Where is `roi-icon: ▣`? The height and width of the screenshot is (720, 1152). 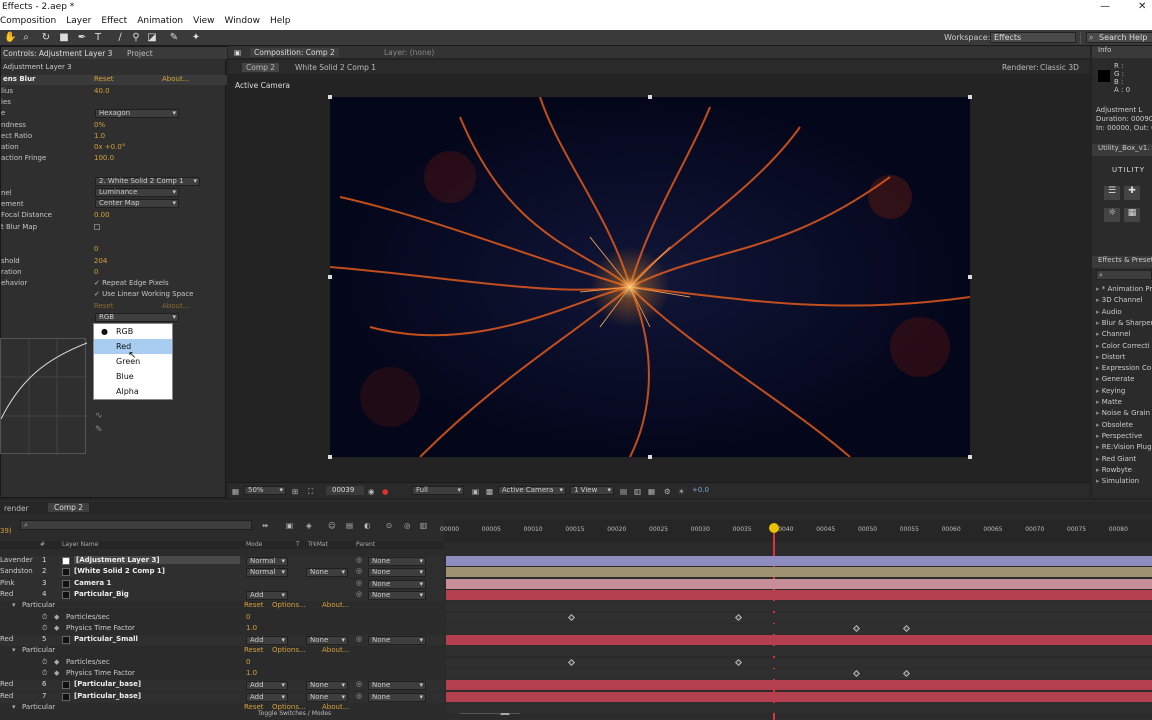 roi-icon: ▣ is located at coordinates (475, 491).